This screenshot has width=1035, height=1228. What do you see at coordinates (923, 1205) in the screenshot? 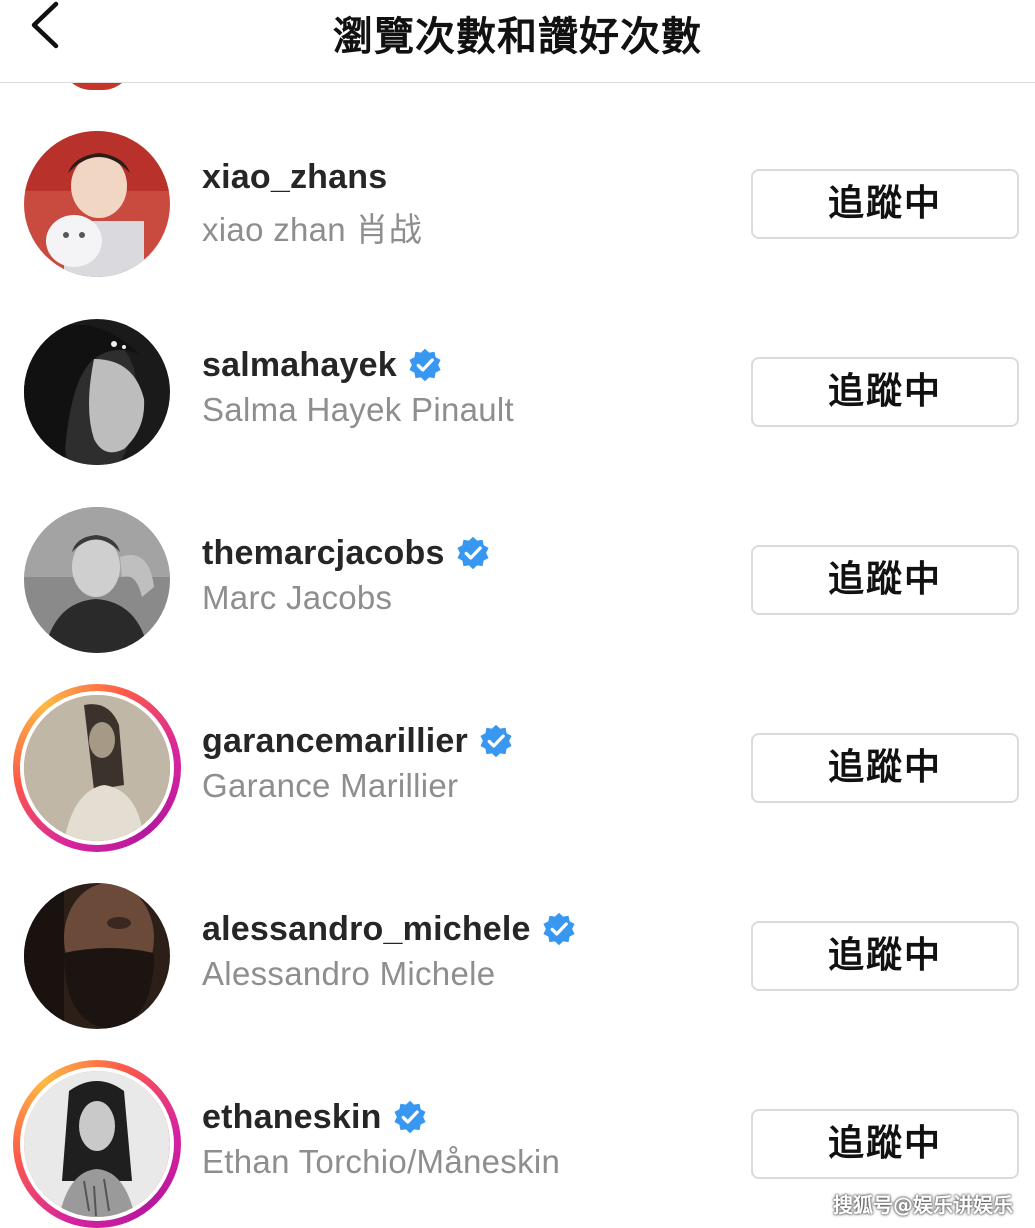
I see `watermark: 搜狐号@娱乐讲娱乐` at bounding box center [923, 1205].